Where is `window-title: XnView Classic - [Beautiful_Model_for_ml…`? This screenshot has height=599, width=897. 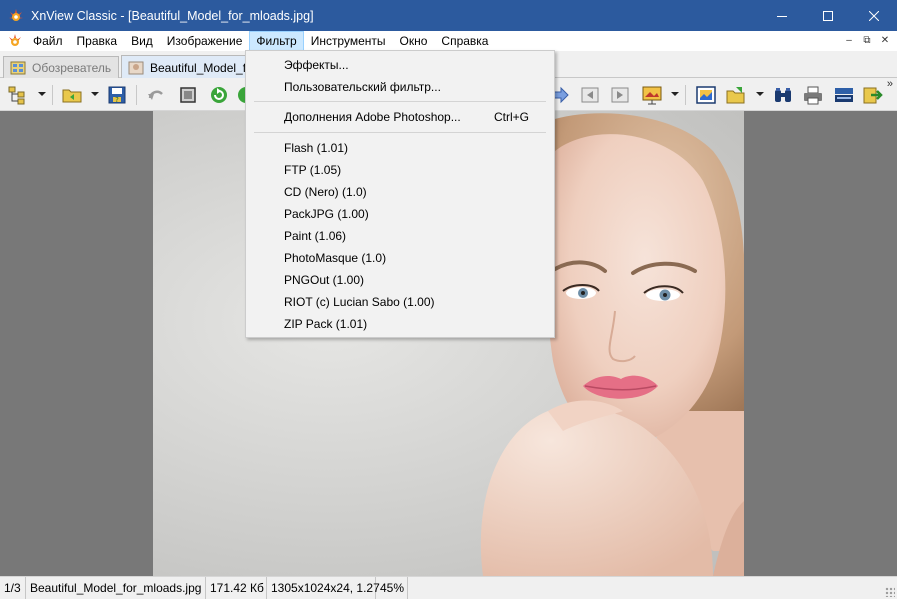
window-title: XnView Classic - [Beautiful_Model_for_ml… is located at coordinates (172, 15).